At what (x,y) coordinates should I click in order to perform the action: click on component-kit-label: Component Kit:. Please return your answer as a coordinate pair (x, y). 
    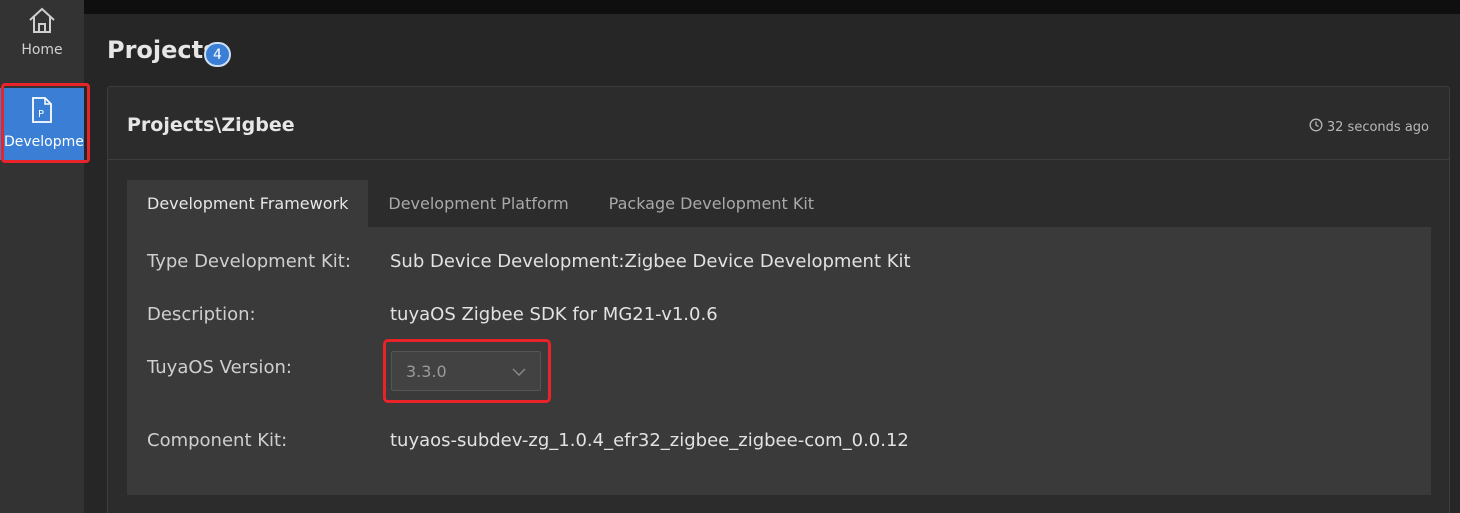
    Looking at the image, I should click on (217, 440).